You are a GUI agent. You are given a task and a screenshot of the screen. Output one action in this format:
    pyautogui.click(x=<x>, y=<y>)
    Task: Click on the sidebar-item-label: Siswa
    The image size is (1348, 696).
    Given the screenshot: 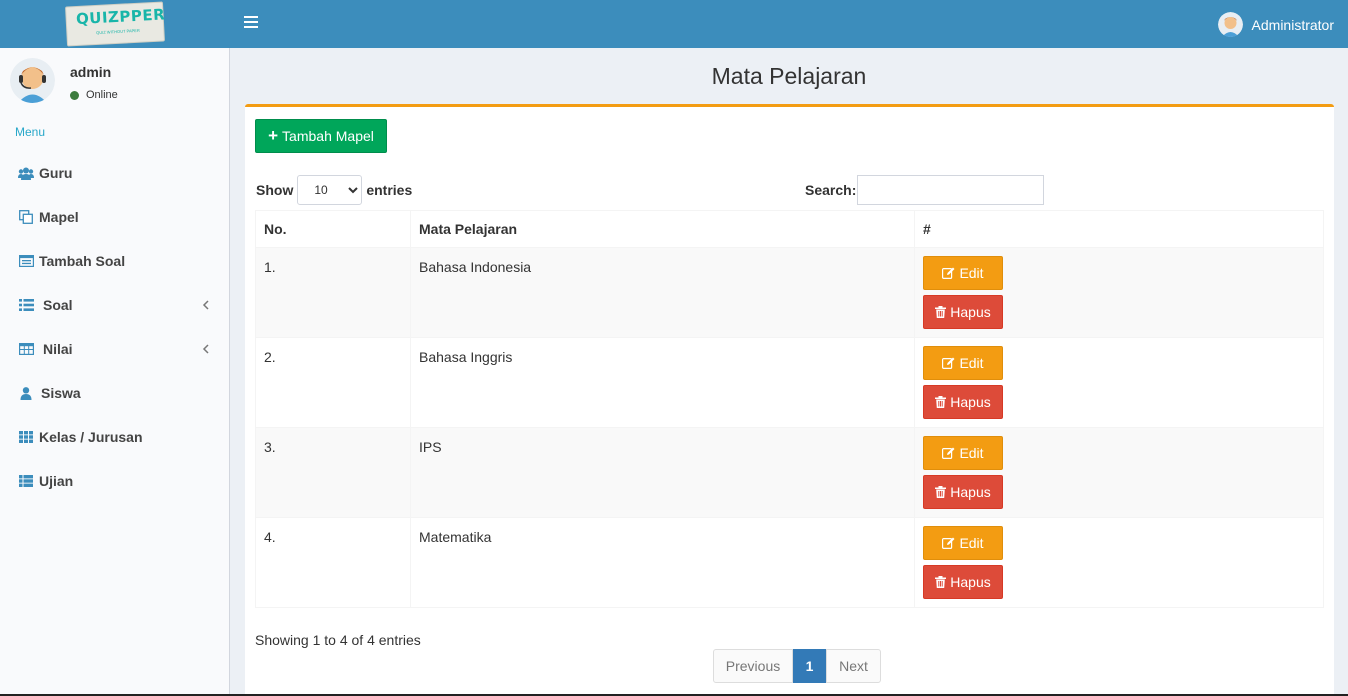 What is the action you would take?
    pyautogui.click(x=61, y=393)
    